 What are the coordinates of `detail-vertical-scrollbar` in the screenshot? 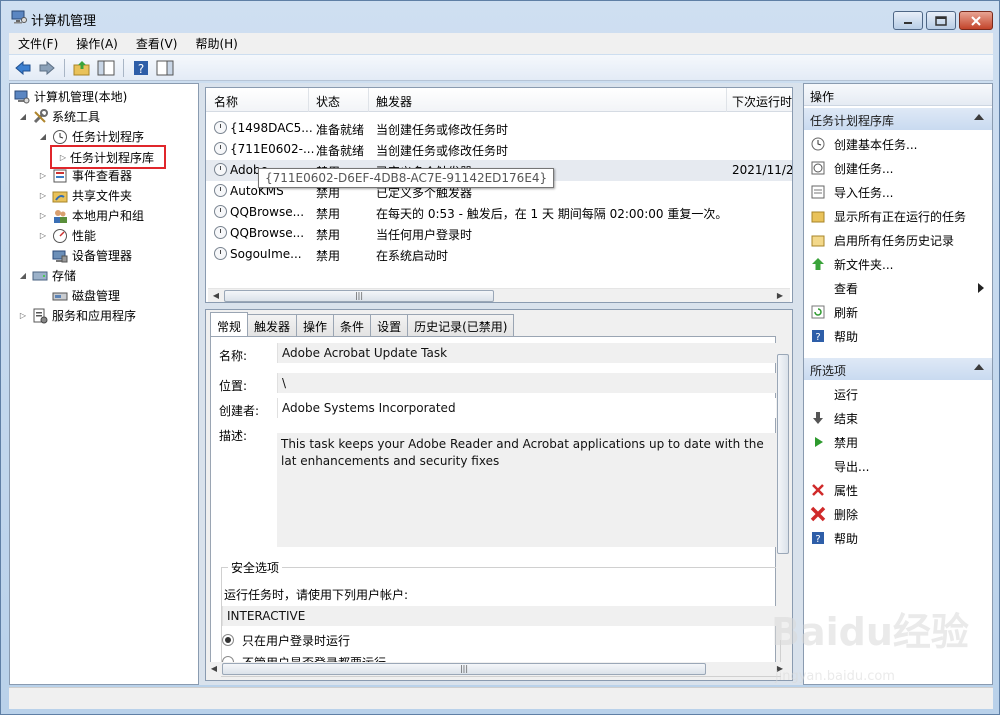 It's located at (783, 490).